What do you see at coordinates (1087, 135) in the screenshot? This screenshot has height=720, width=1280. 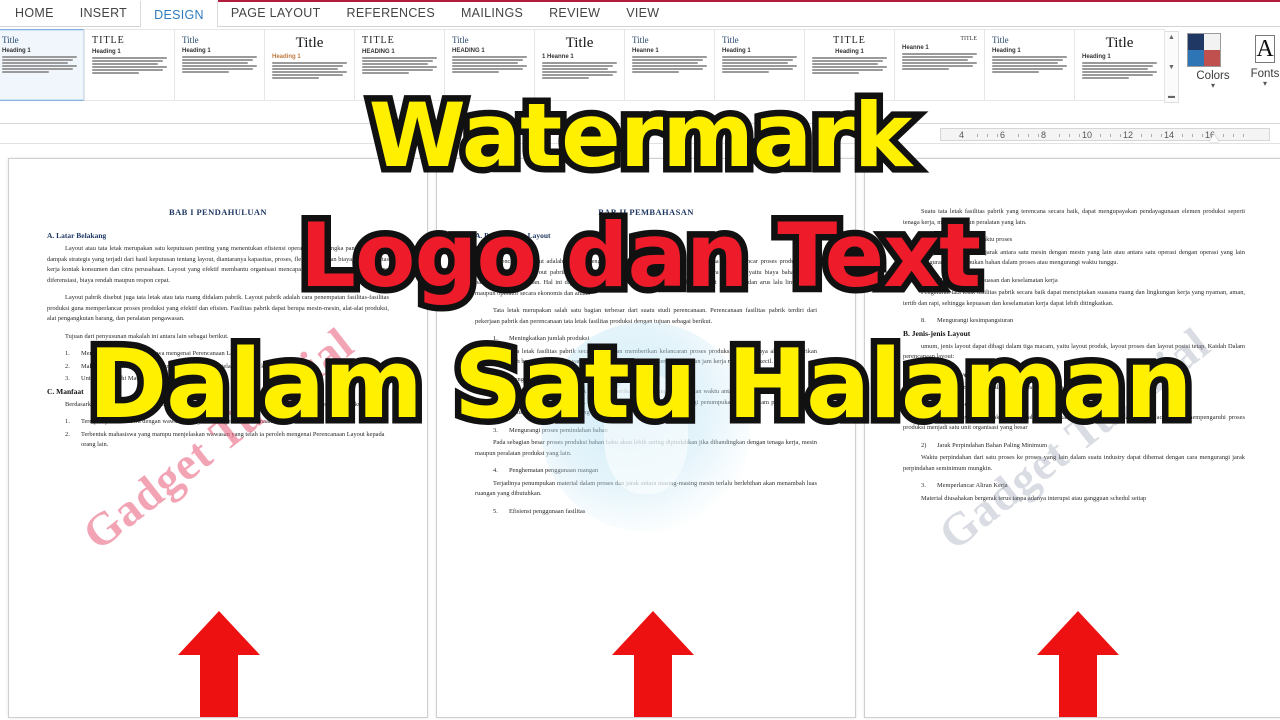 I see `ruler-tick-label: 10` at bounding box center [1087, 135].